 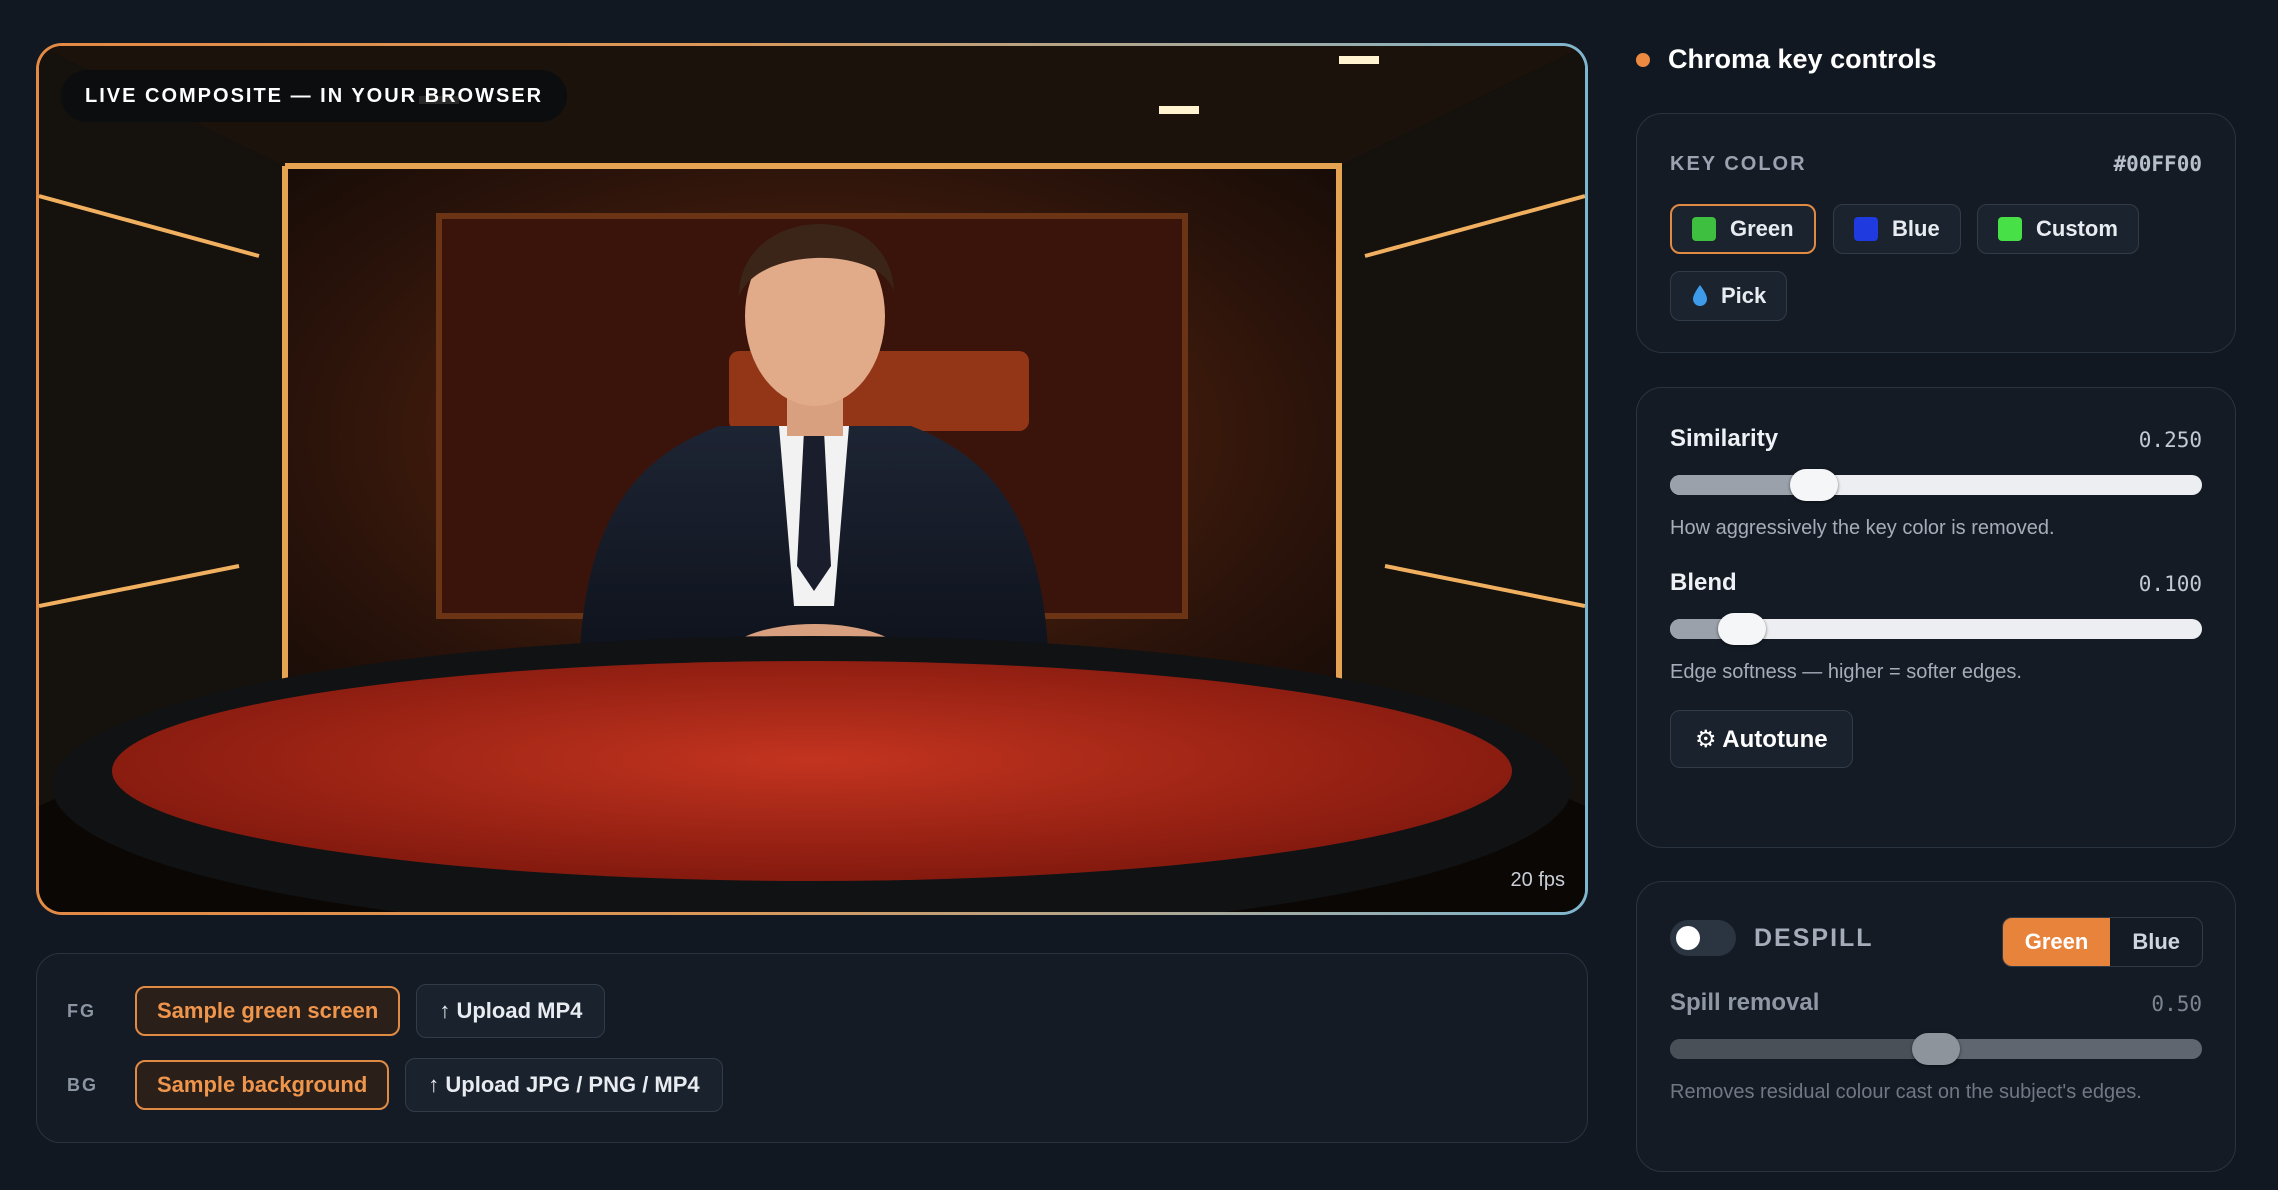 I want to click on upload-mp4-button: ↑ Upload MP4, so click(x=511, y=1011).